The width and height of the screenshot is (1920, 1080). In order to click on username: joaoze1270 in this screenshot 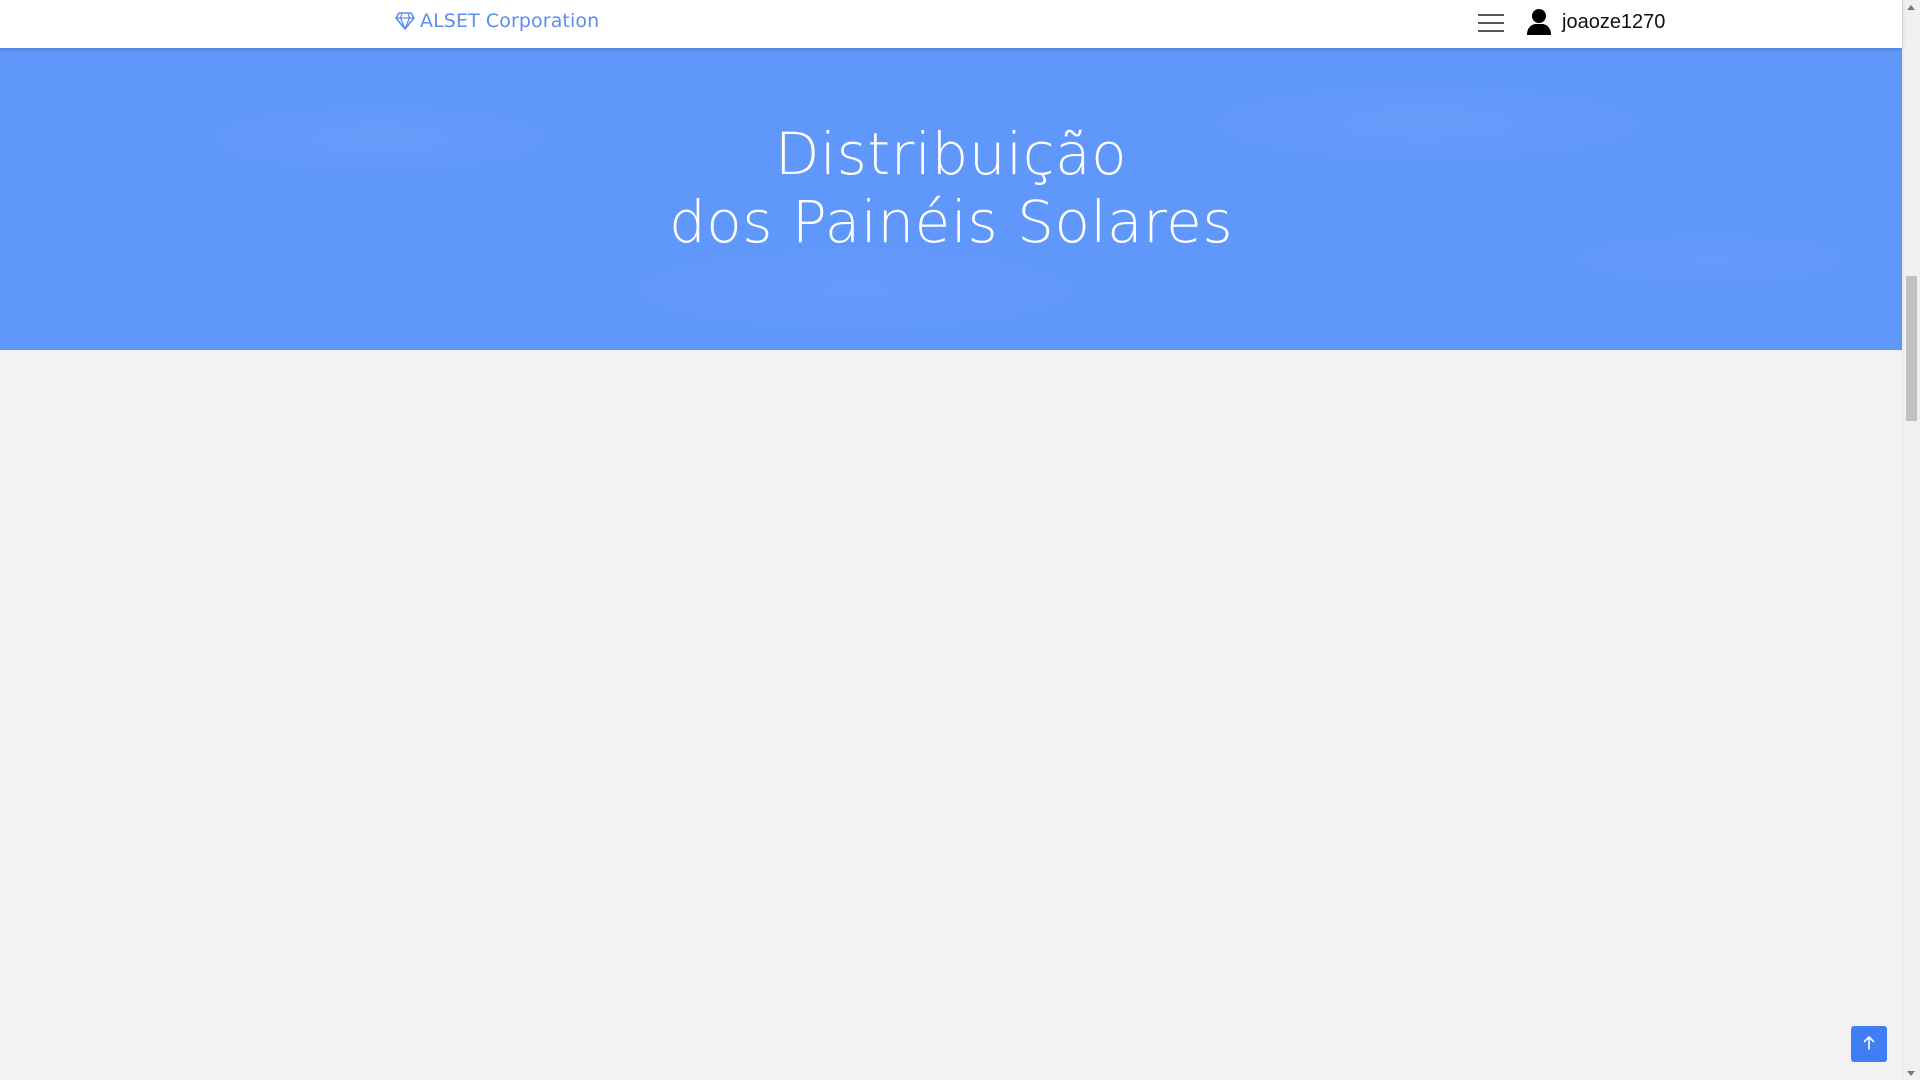, I will do `click(1614, 21)`.